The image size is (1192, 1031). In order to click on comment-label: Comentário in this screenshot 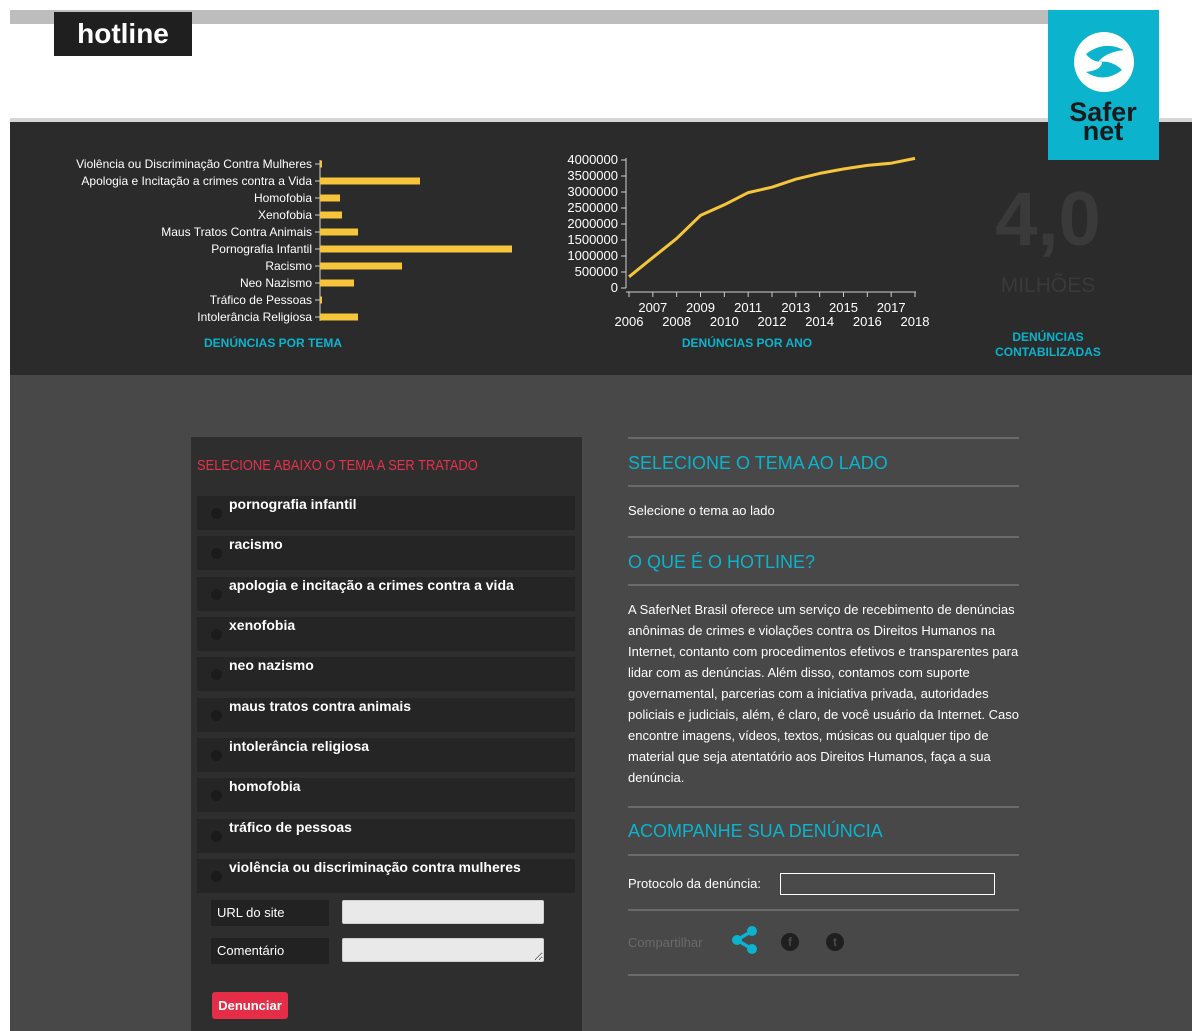, I will do `click(270, 951)`.